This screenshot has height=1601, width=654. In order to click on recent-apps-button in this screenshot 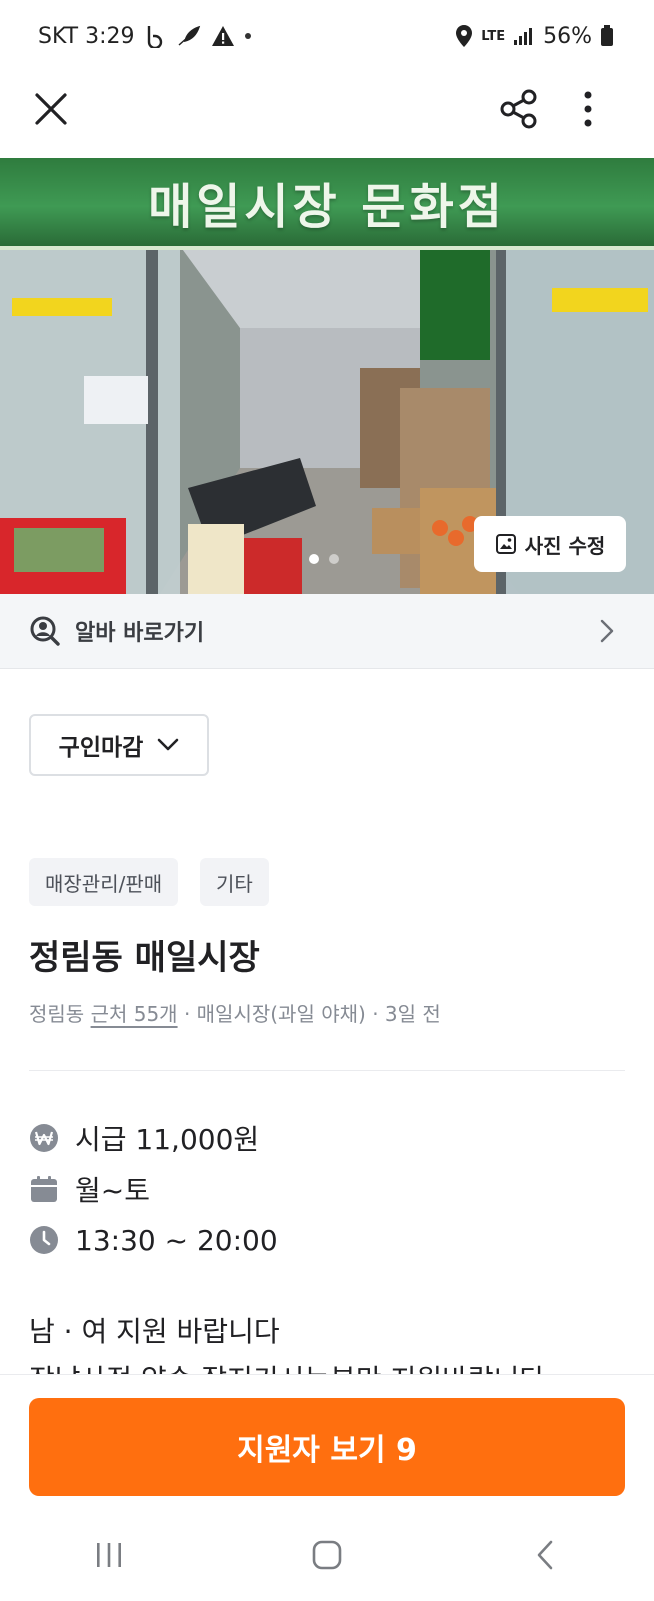, I will do `click(109, 1555)`.